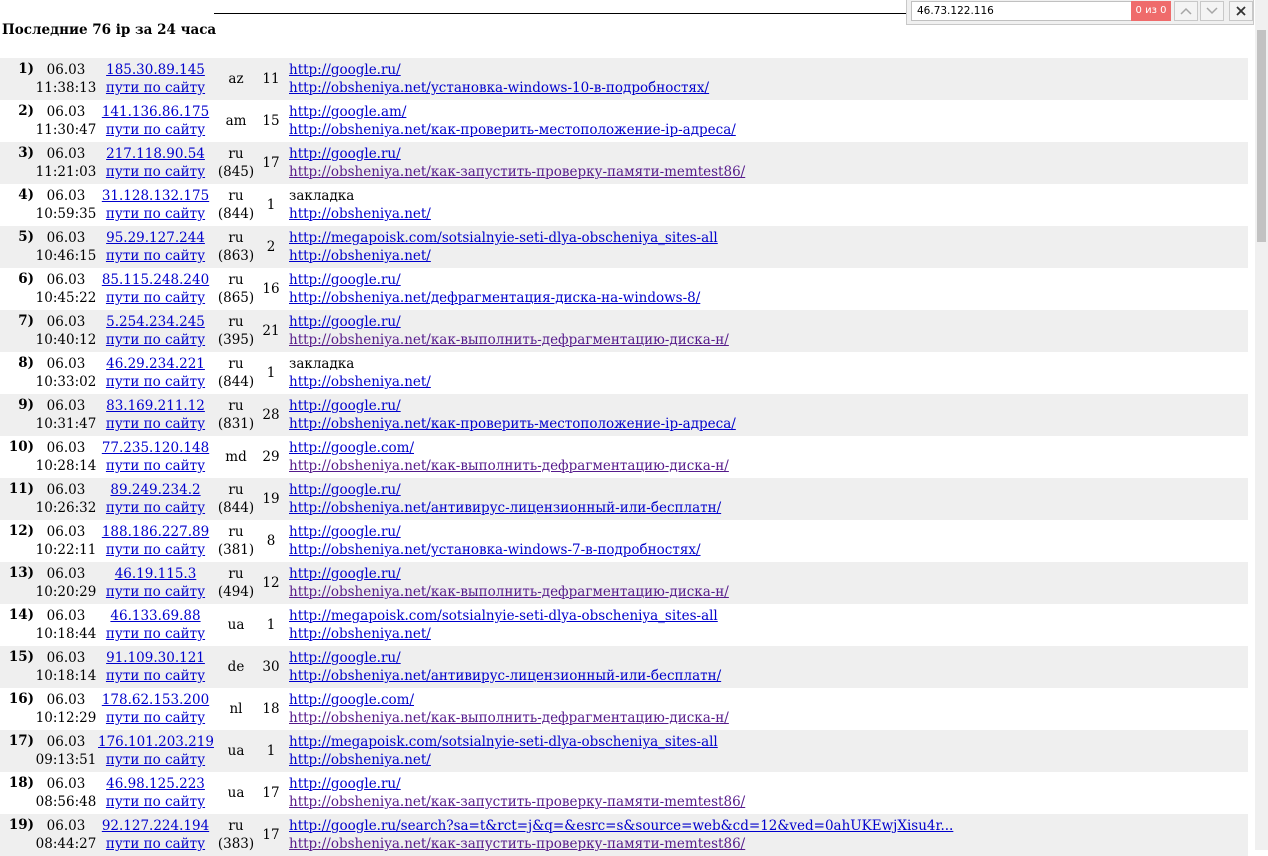  I want to click on ip-link: 95.29.127.244, so click(155, 238).